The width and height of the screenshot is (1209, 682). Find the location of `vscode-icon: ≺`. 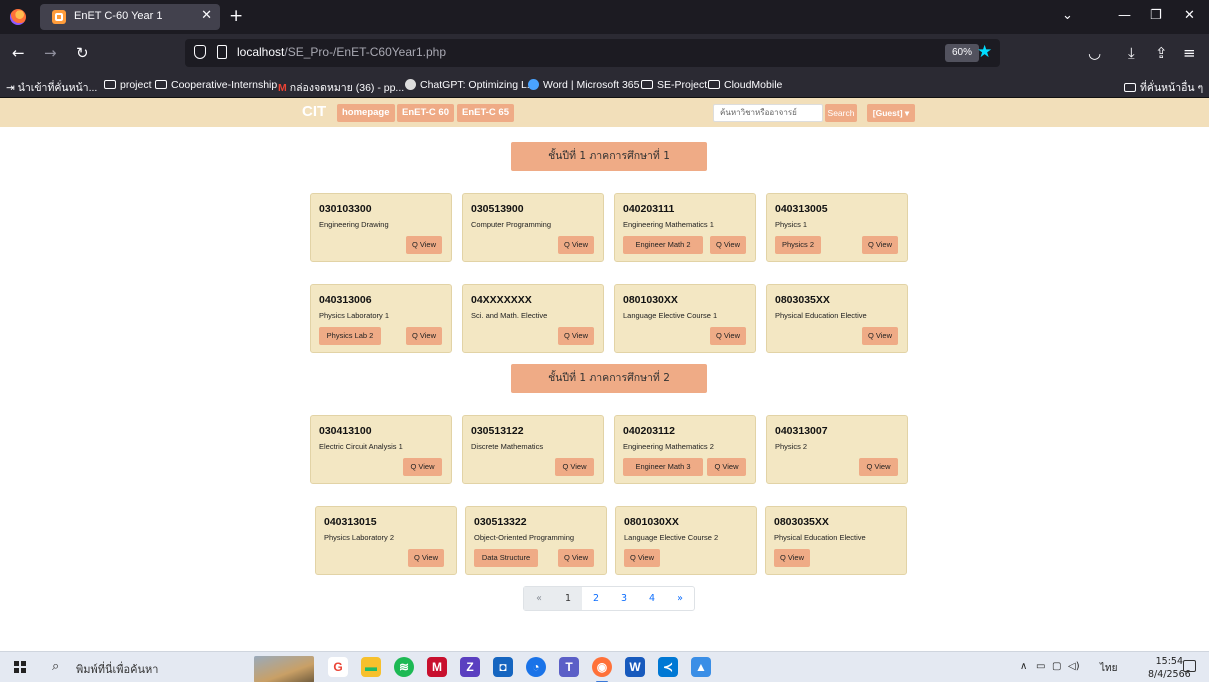

vscode-icon: ≺ is located at coordinates (668, 667).